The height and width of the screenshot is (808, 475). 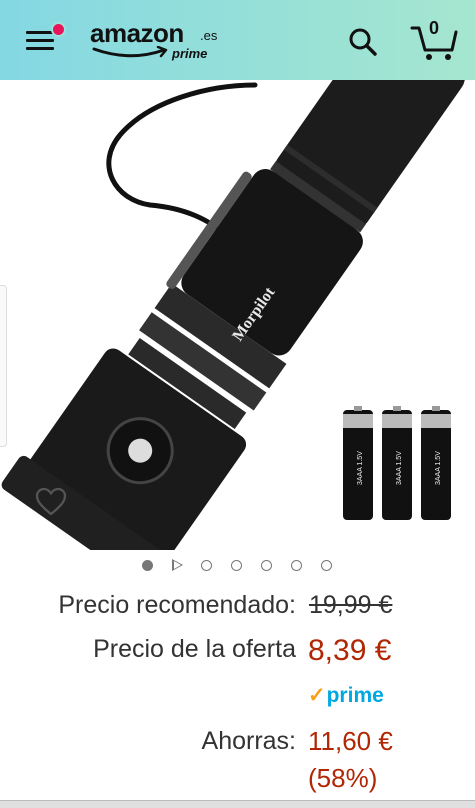 I want to click on logo-word: amazon, so click(x=137, y=33).